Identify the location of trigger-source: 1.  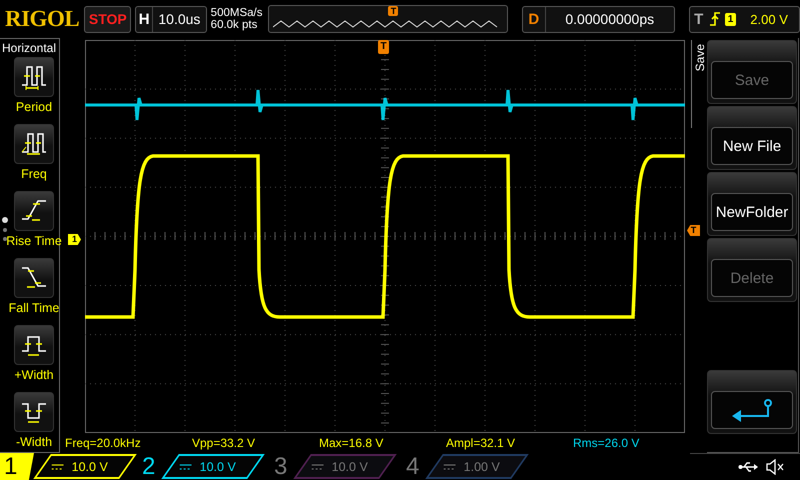
(730, 19).